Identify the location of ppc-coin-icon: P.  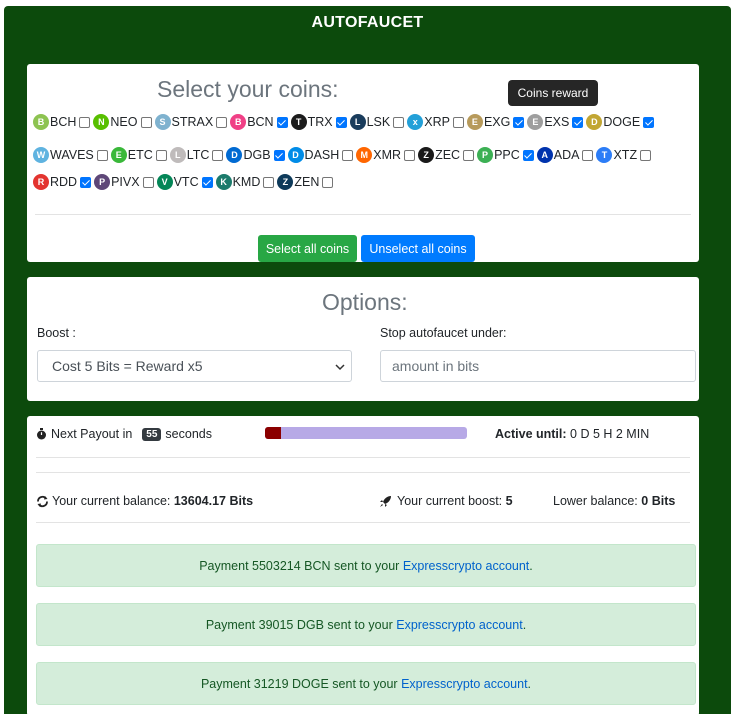
(485, 155).